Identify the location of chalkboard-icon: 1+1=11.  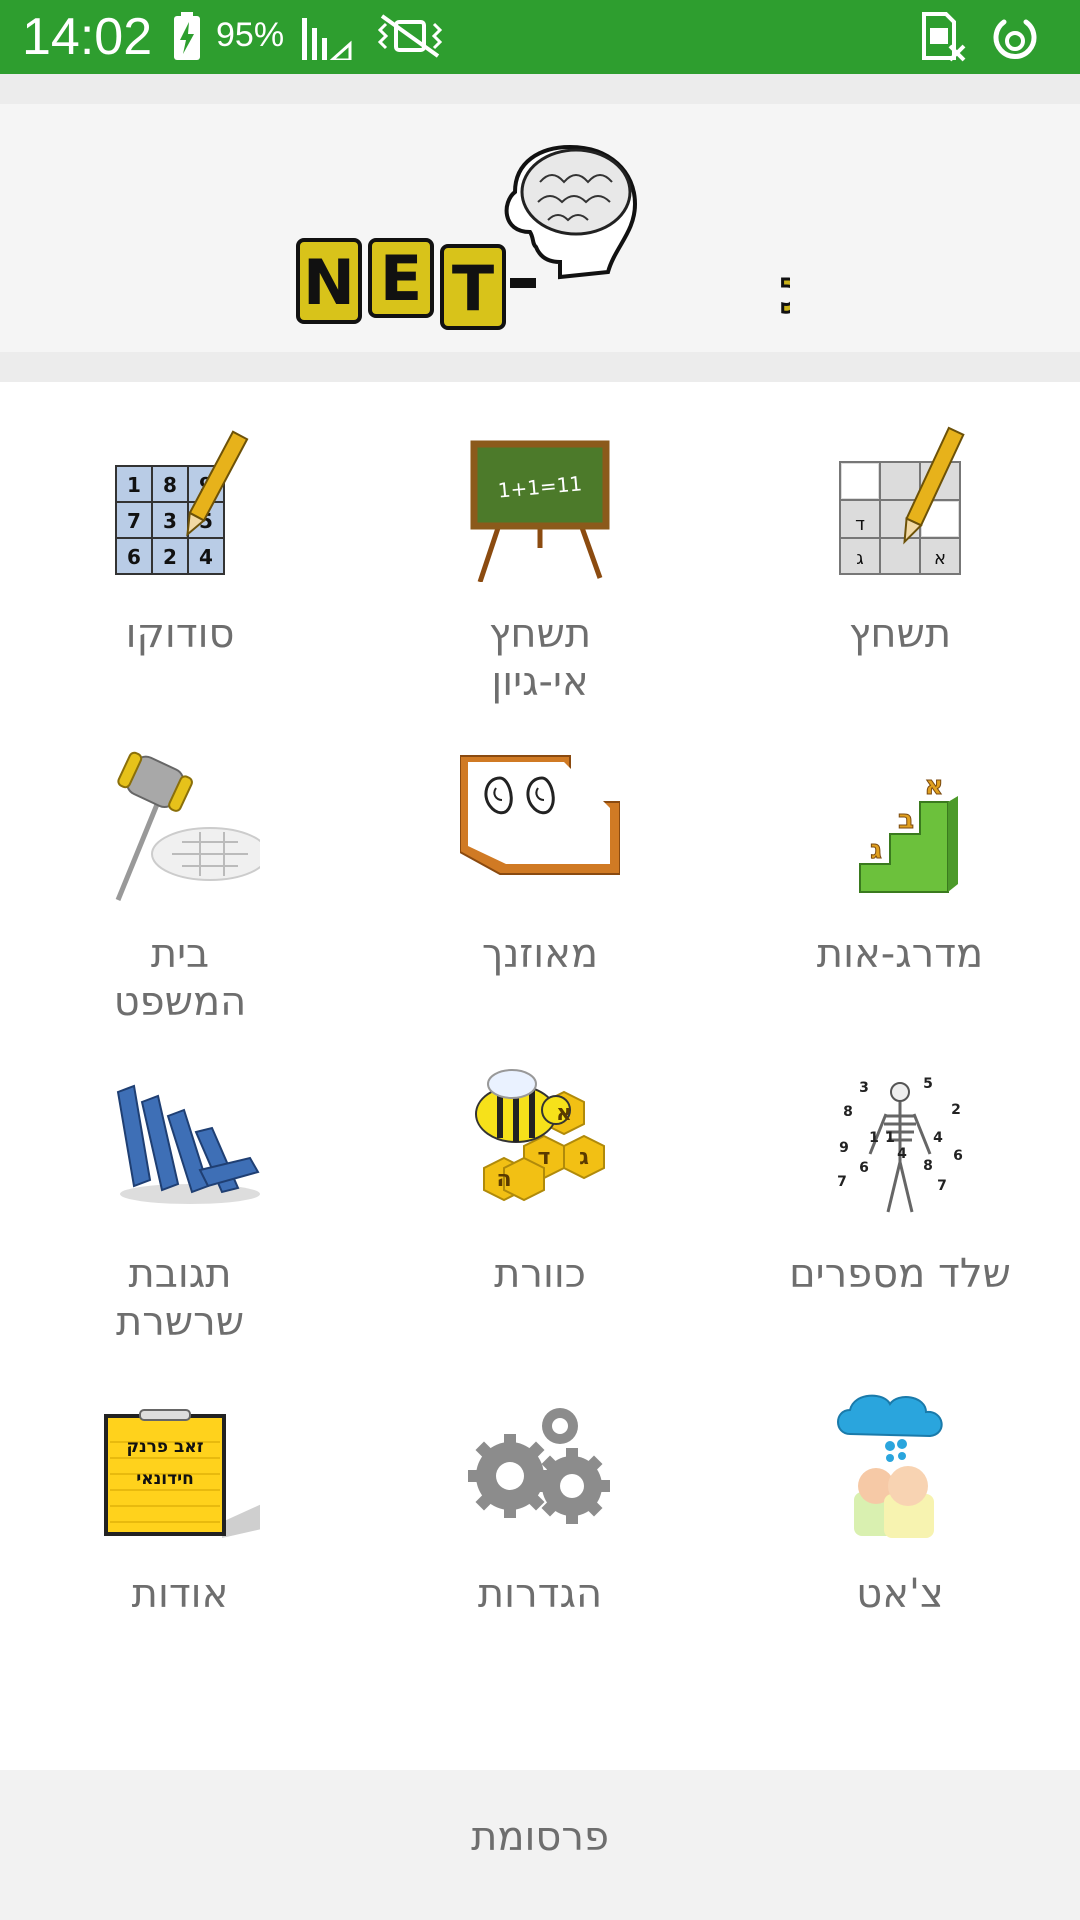
(540, 511).